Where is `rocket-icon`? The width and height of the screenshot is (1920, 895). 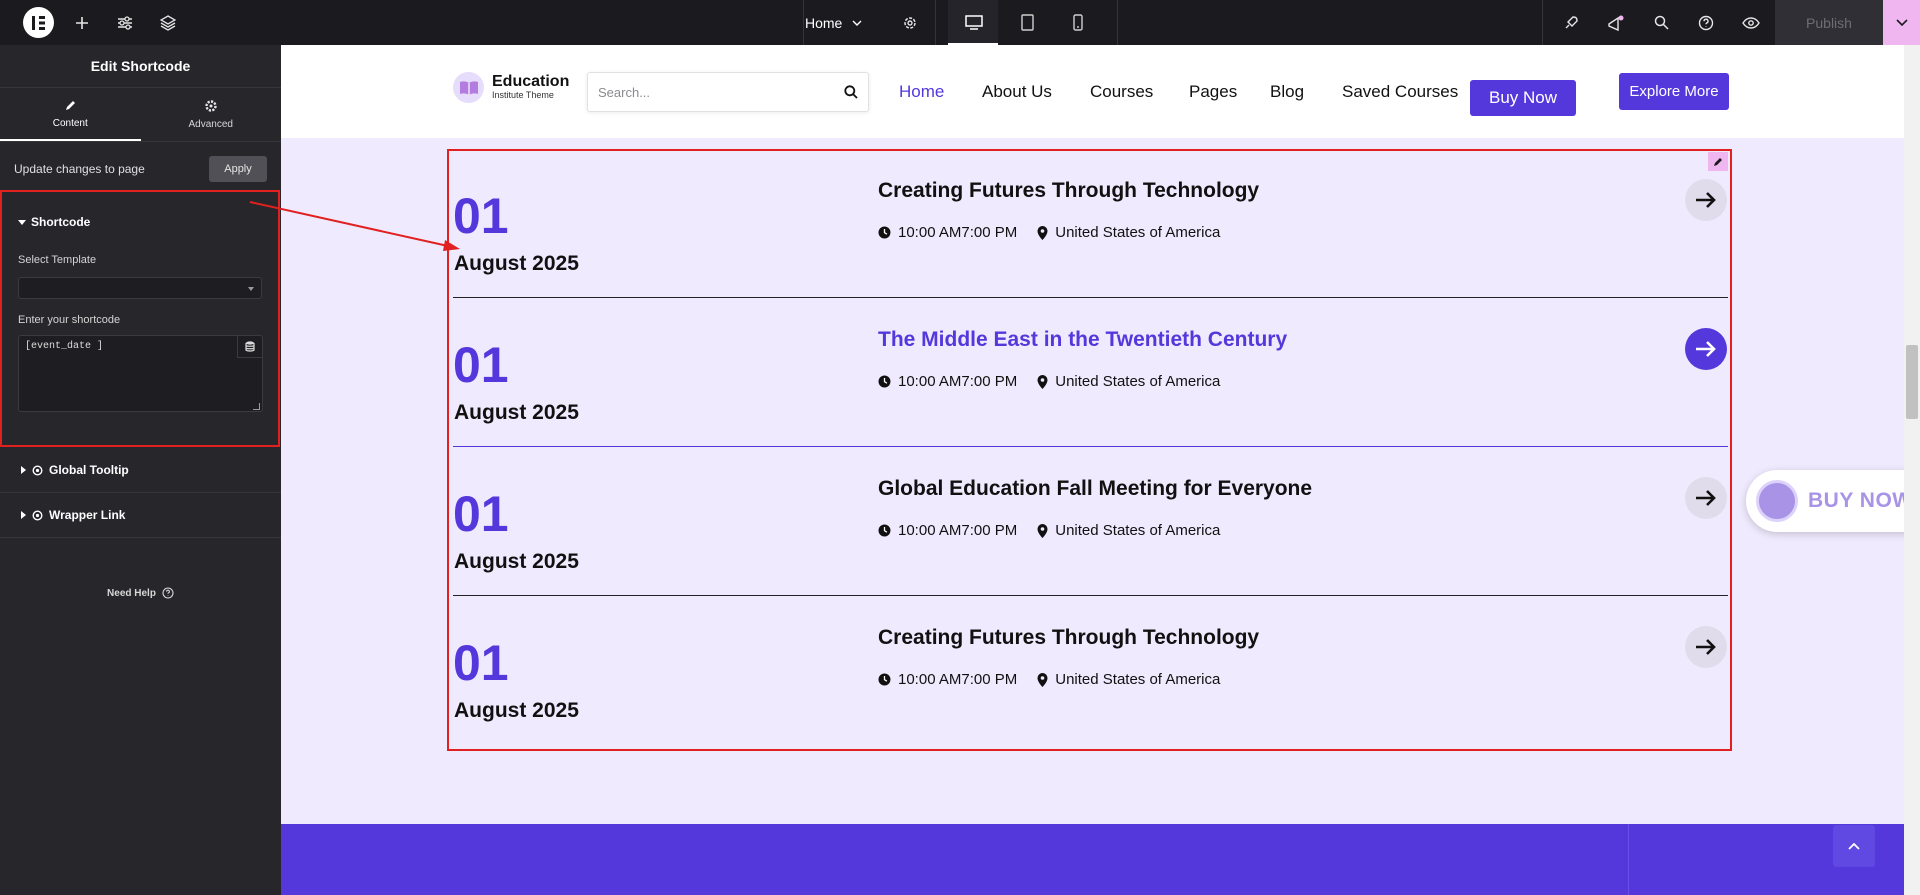 rocket-icon is located at coordinates (1571, 22).